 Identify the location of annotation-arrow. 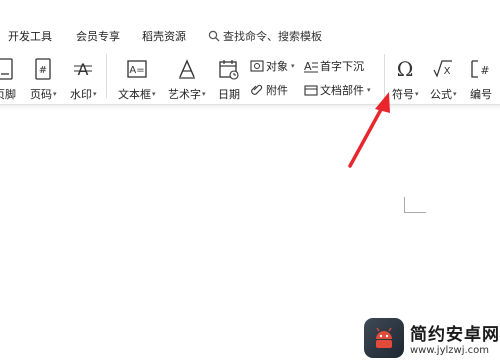
(369, 130).